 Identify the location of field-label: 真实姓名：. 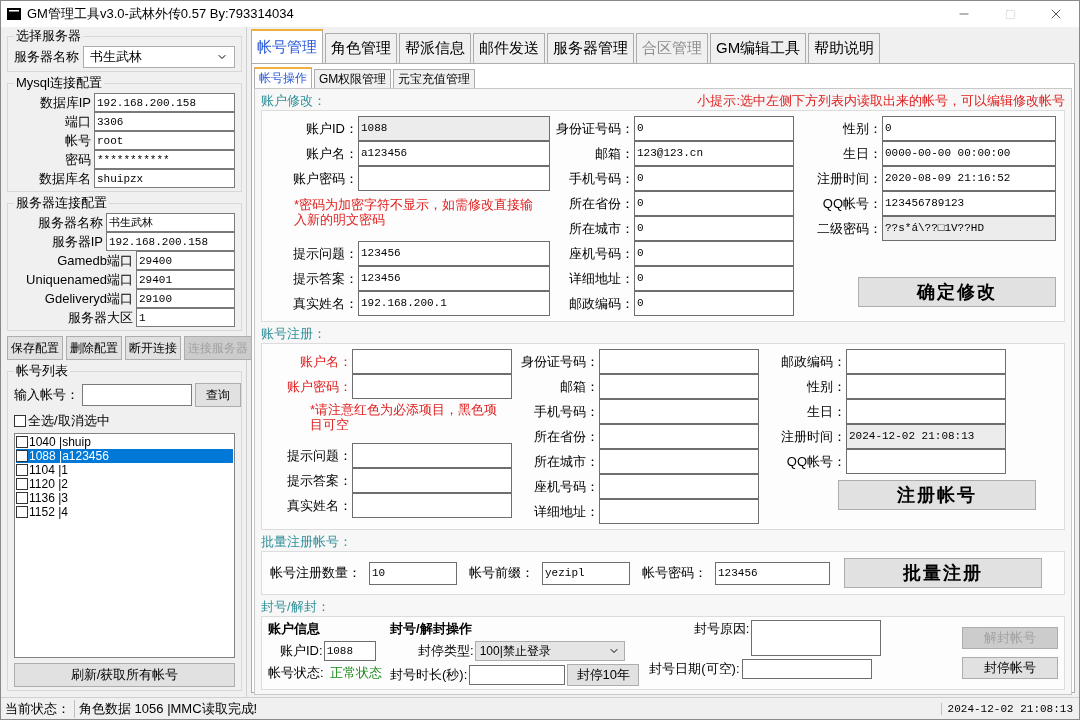
(319, 505).